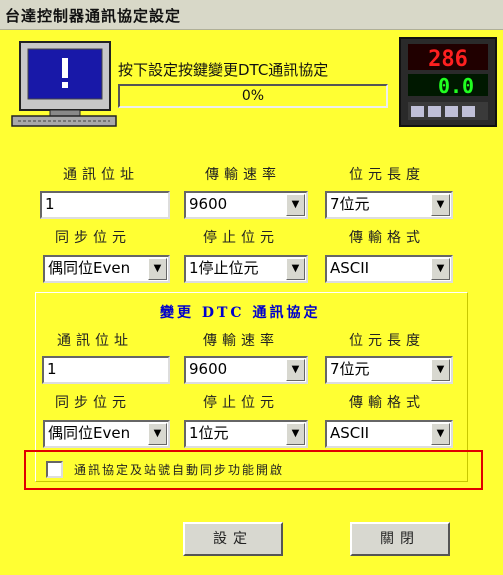 The image size is (503, 575). I want to click on change-address-input: 1, so click(106, 370).